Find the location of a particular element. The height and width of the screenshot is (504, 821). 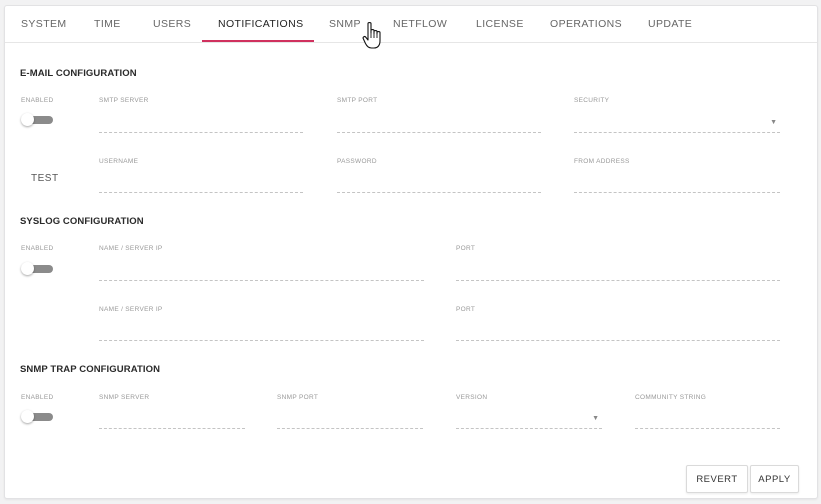

syslog-server-1-input is located at coordinates (261, 273).